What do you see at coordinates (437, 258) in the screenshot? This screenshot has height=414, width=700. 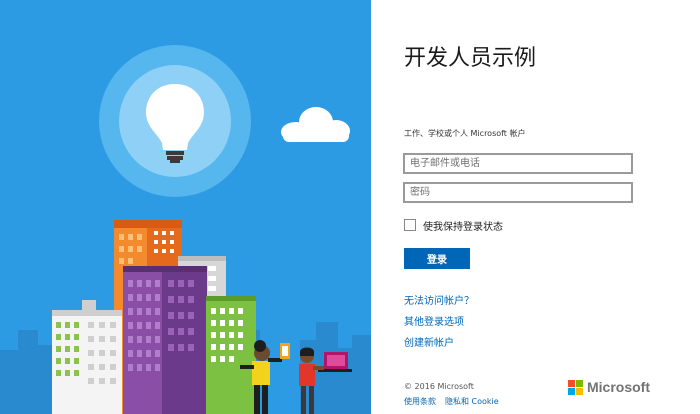 I see `sign-in-button: 登录` at bounding box center [437, 258].